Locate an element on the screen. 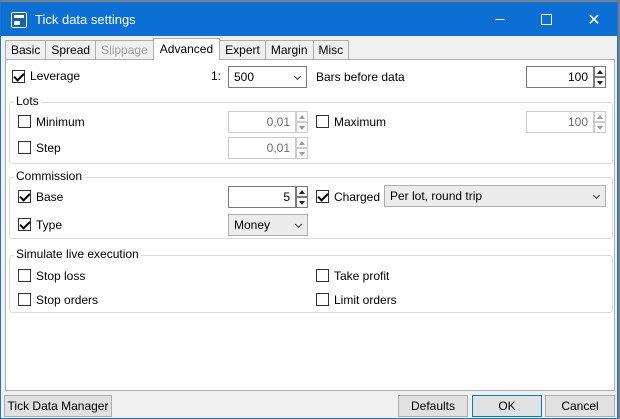  tab-expert: Expert is located at coordinates (242, 50).